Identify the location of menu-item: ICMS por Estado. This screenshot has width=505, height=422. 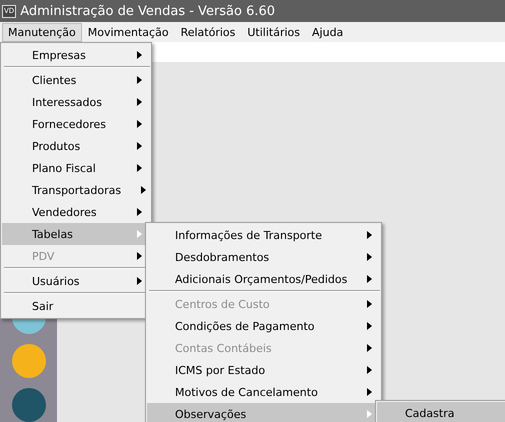
(263, 370).